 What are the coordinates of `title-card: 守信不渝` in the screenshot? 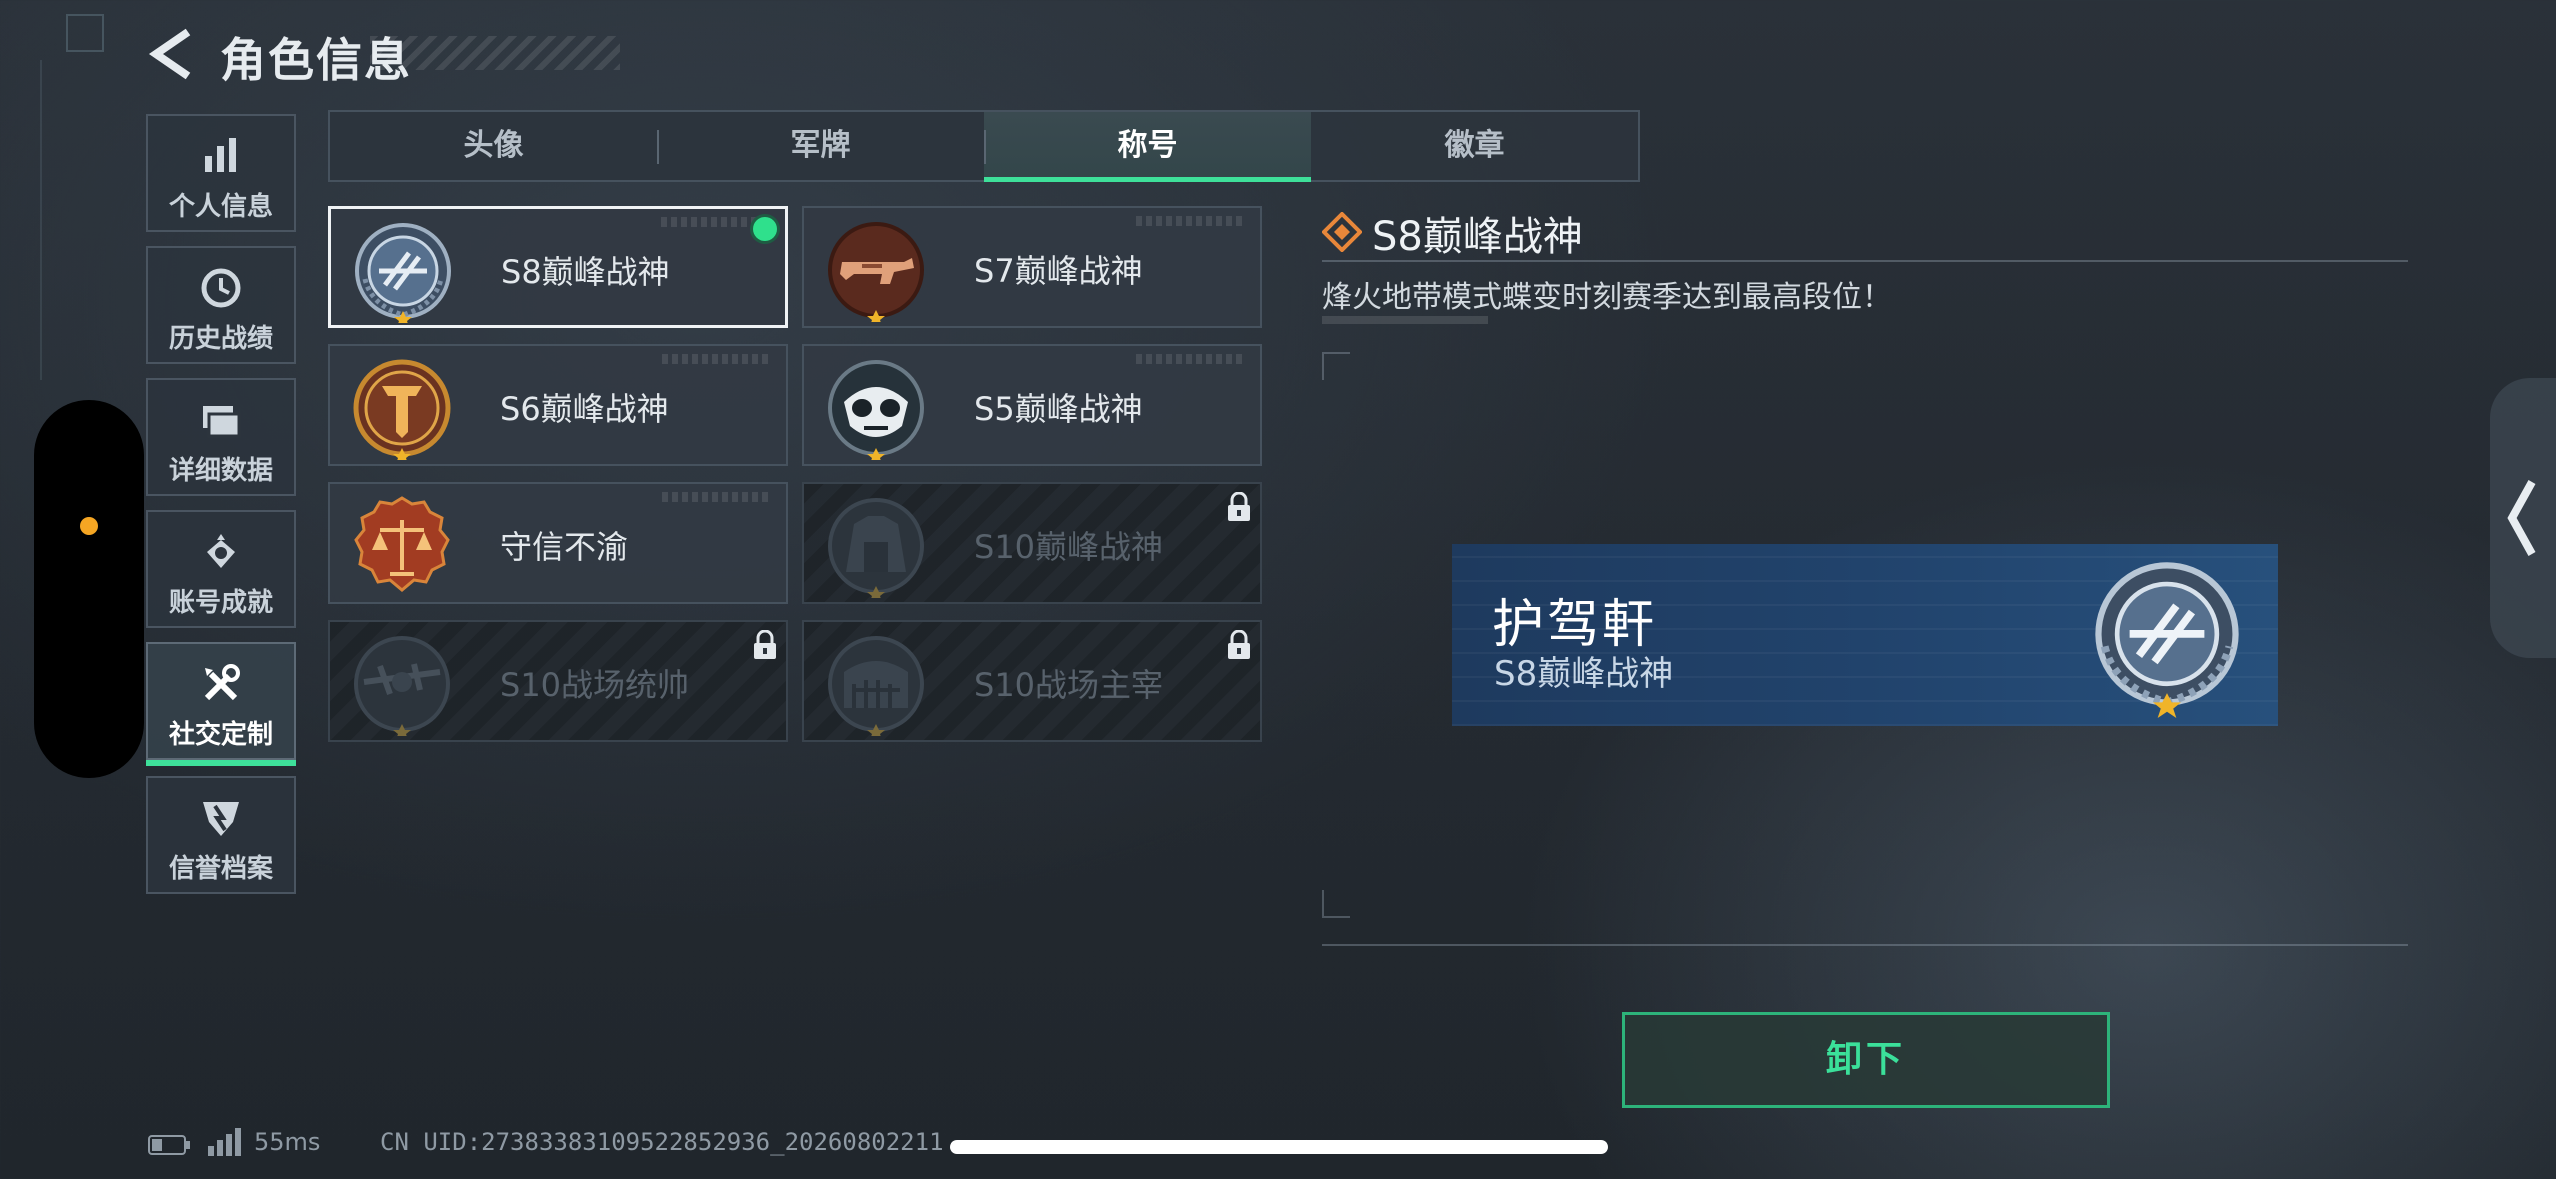 It's located at (558, 543).